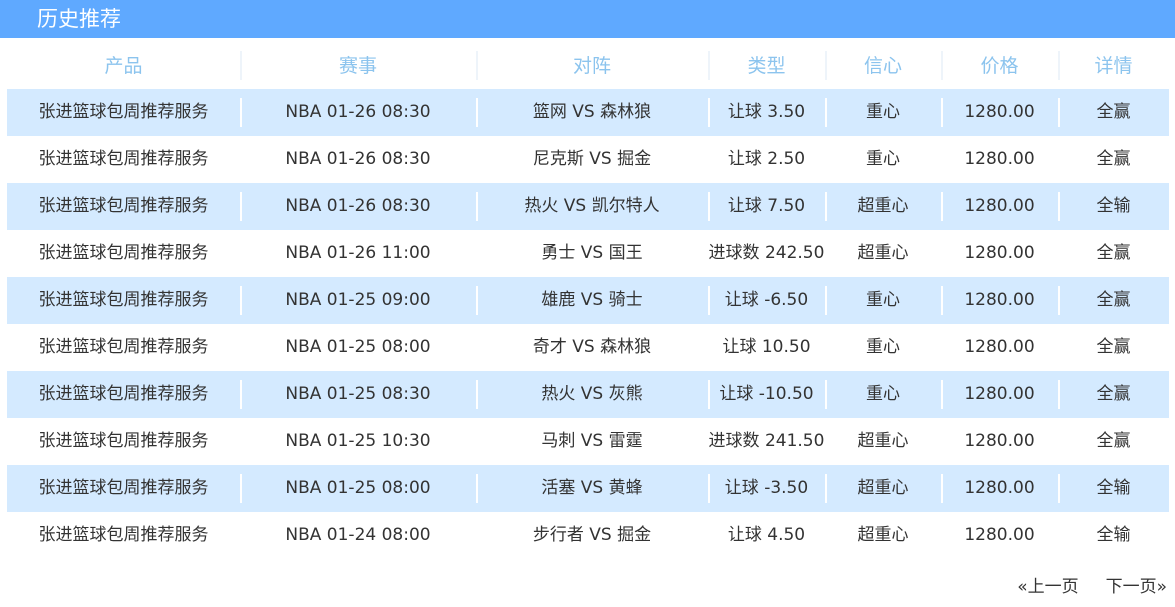  What do you see at coordinates (592, 253) in the screenshot?
I see `cell-matchup: 勇士 VS 国王` at bounding box center [592, 253].